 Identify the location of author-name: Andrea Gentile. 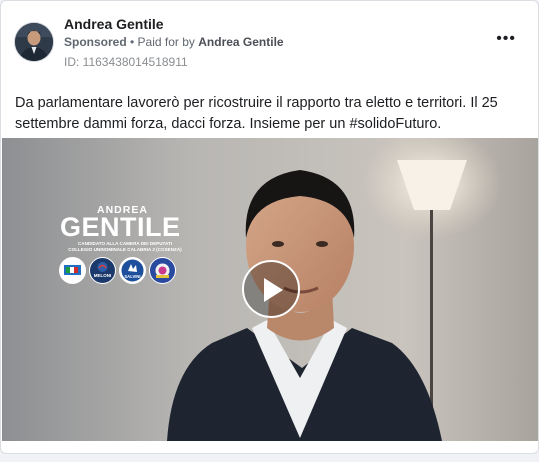
(114, 24).